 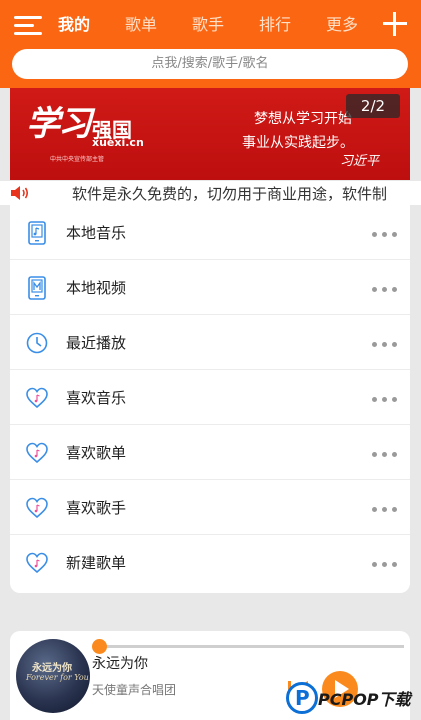 I want to click on list-item-recent: 最近播放, so click(x=210, y=342).